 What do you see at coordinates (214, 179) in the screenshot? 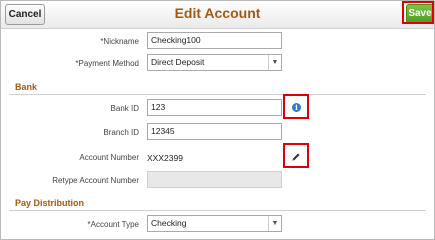
I see `retype-account-number-input` at bounding box center [214, 179].